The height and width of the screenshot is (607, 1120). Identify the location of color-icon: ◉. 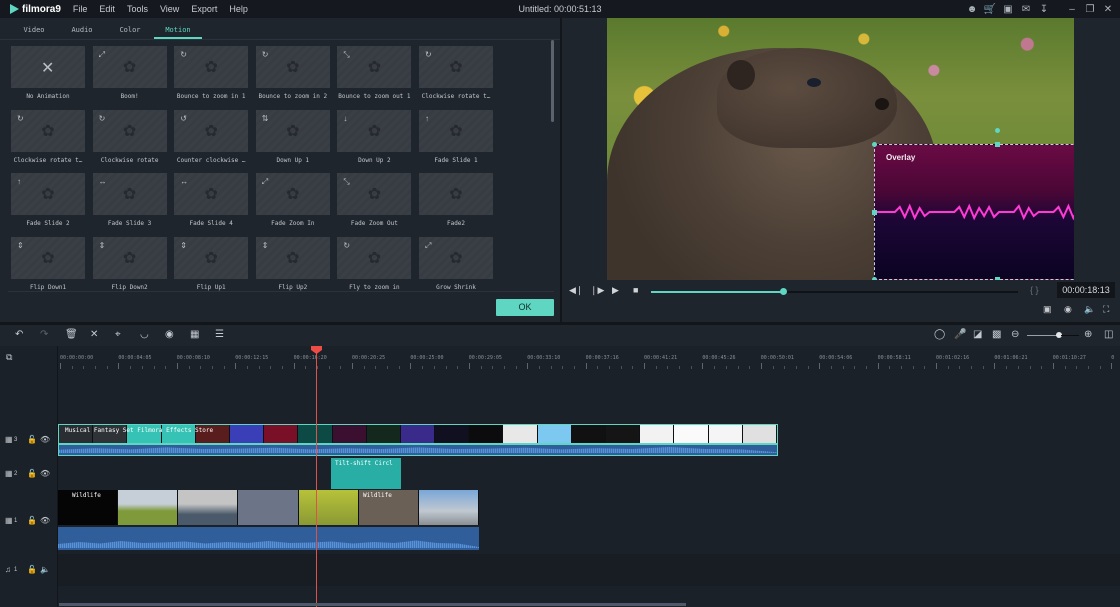
(169, 334).